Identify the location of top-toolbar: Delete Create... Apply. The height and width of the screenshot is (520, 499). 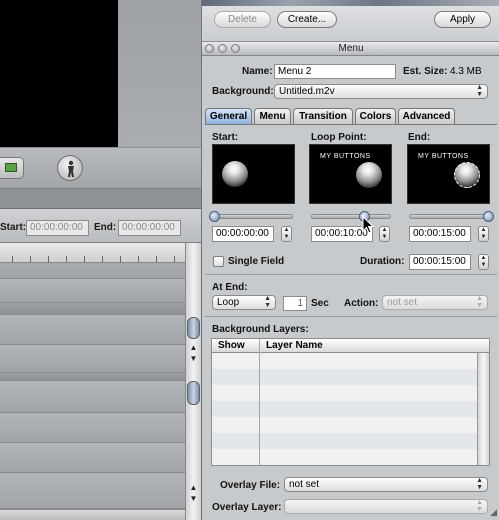
(350, 21).